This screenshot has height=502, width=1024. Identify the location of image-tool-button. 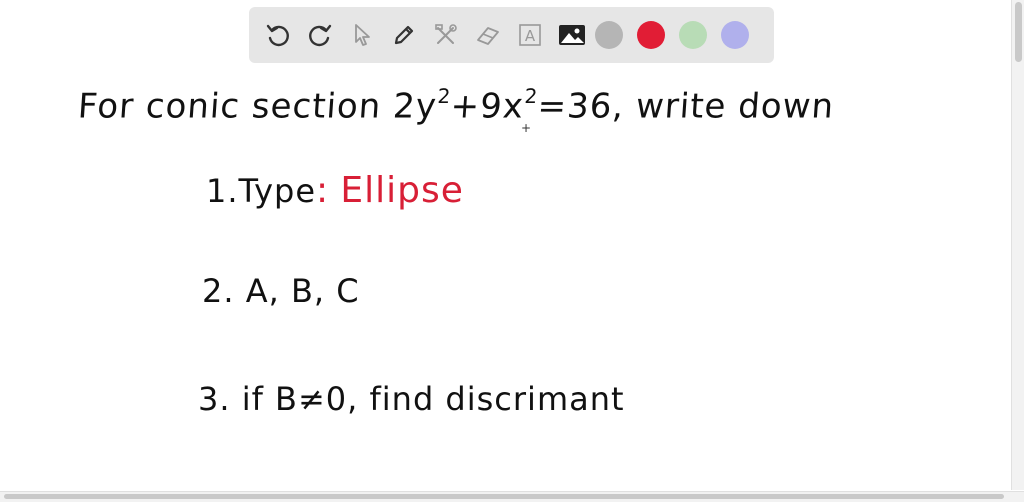
(572, 35).